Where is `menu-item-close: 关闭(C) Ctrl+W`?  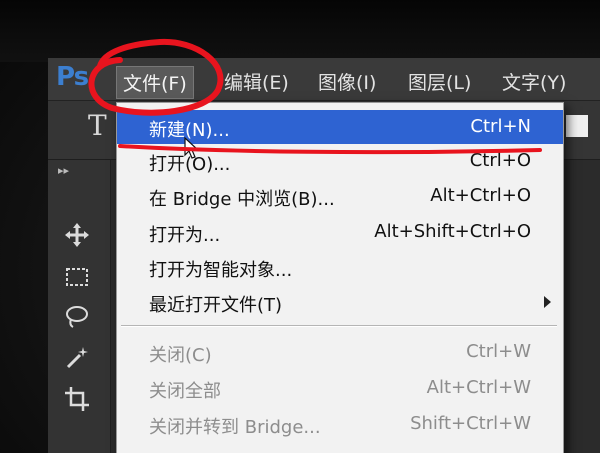 menu-item-close: 关闭(C) Ctrl+W is located at coordinates (340, 352).